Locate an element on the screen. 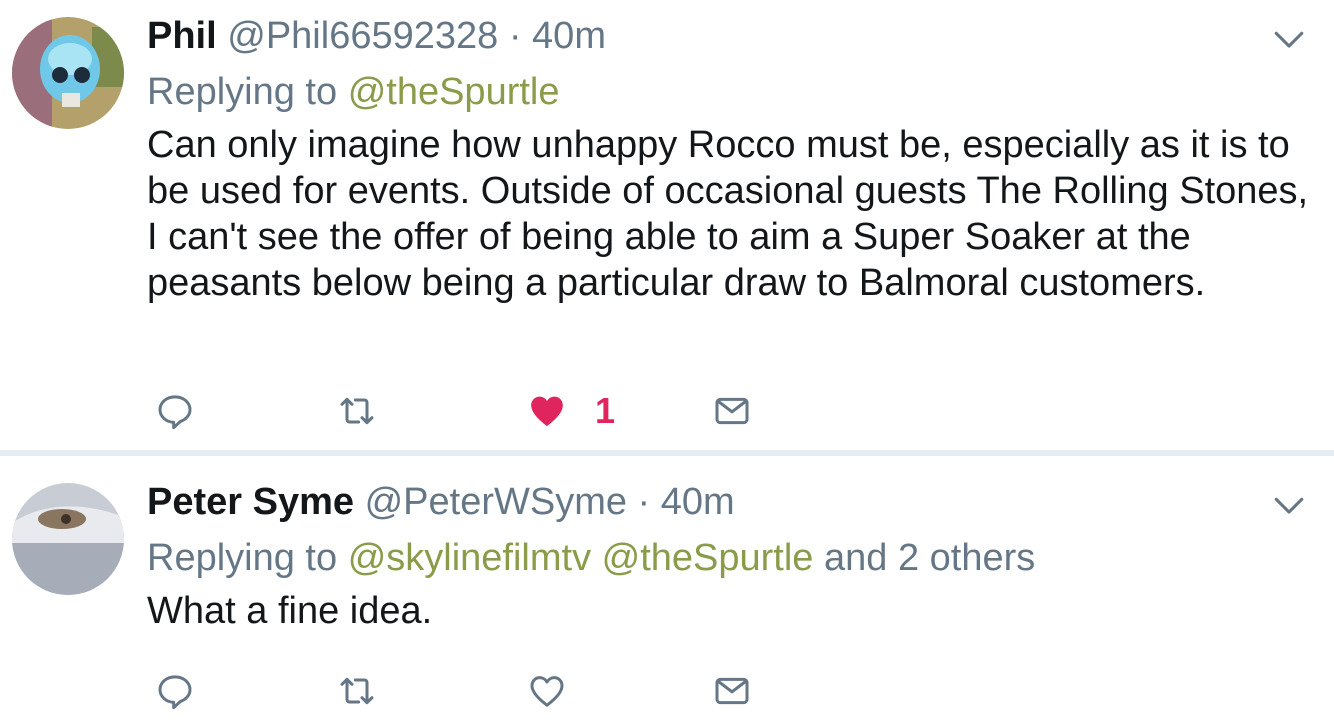 This screenshot has height=726, width=1334. display-name: Peter Syme is located at coordinates (250, 502).